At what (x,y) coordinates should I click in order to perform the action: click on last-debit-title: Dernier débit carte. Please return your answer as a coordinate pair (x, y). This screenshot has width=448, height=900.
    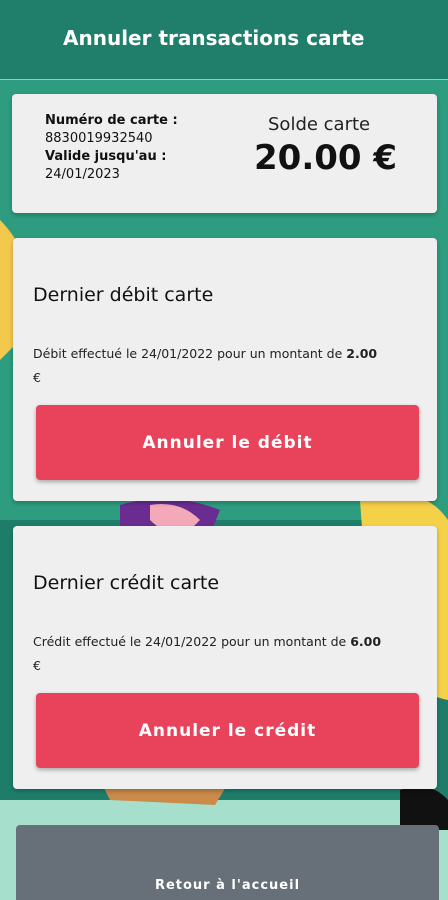
    Looking at the image, I should click on (123, 295).